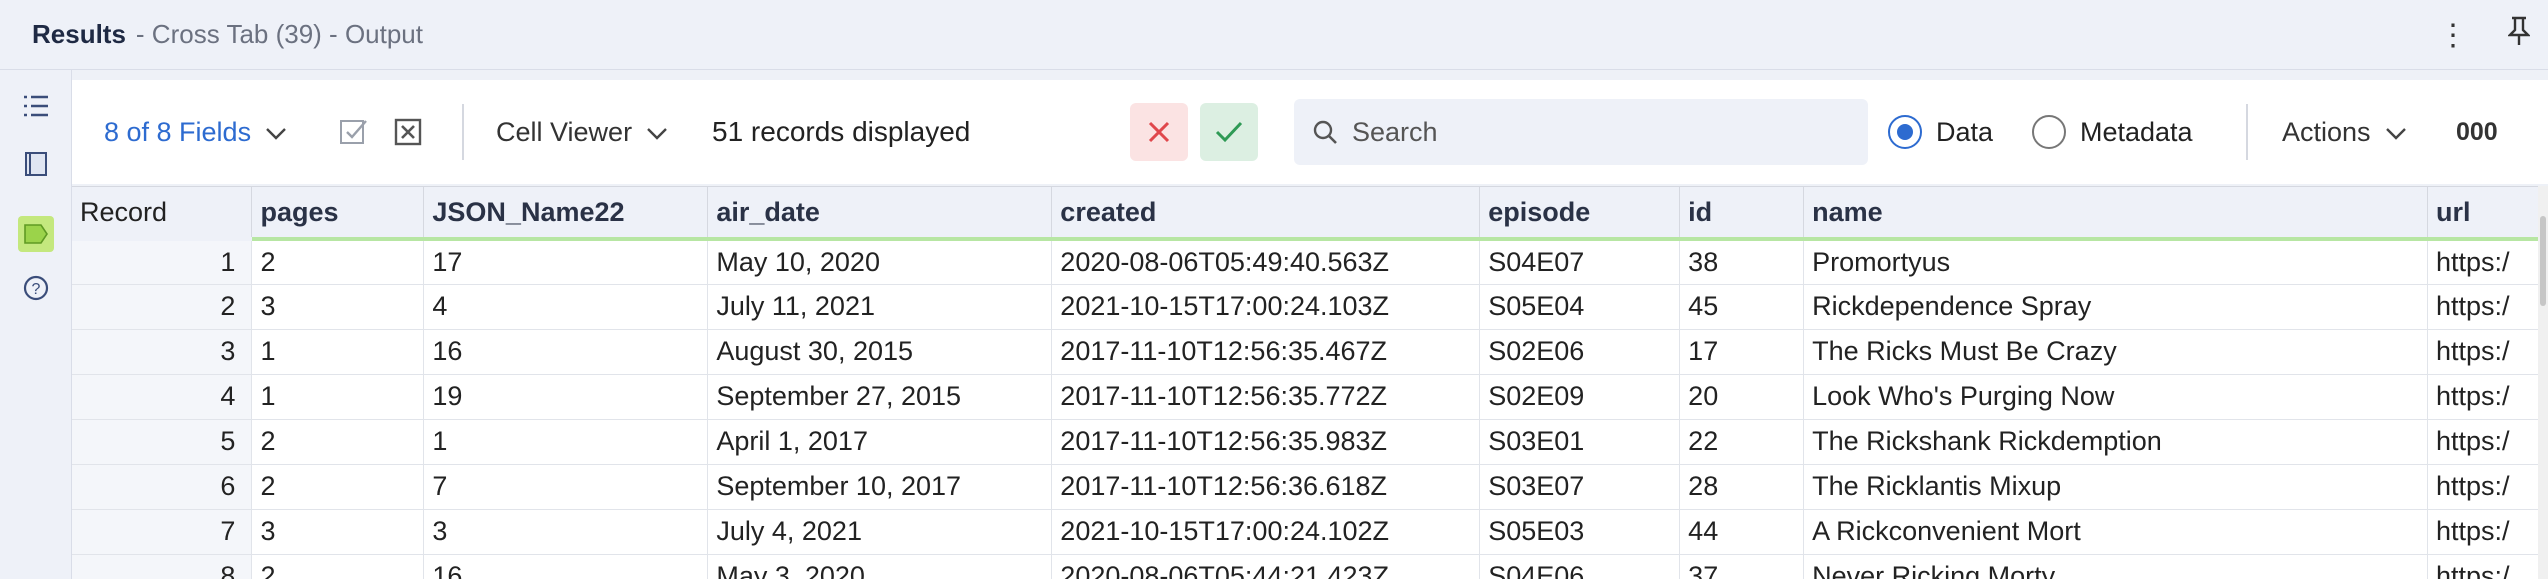 This screenshot has width=2548, height=579. What do you see at coordinates (2543, 261) in the screenshot?
I see `scrollbar-thumb` at bounding box center [2543, 261].